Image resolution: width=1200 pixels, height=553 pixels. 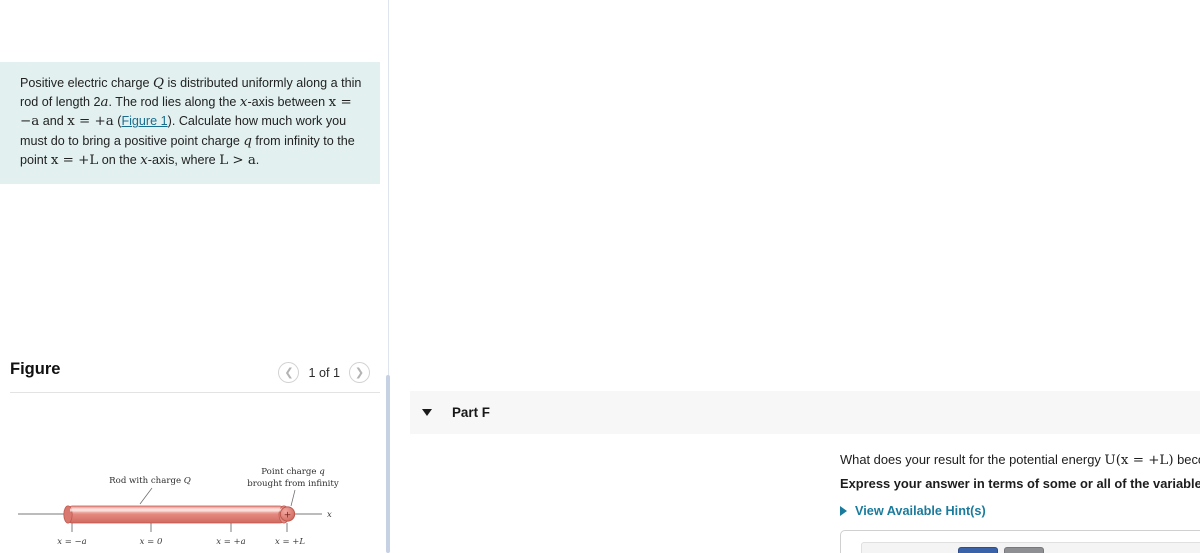 I want to click on part-e-submit-row: Submit Previous Answers, so click(x=937, y=247).